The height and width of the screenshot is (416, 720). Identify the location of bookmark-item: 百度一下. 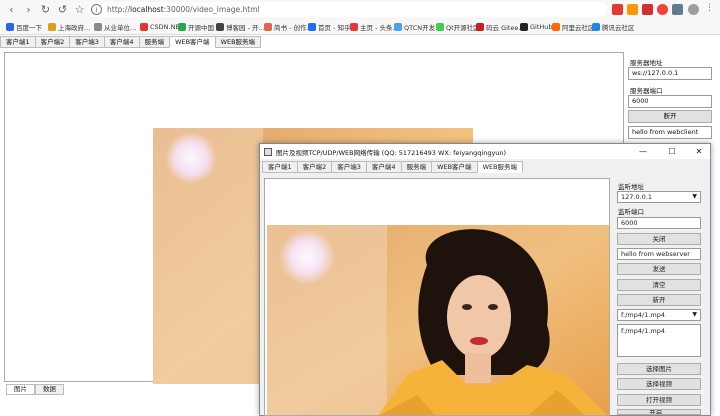
(24, 27).